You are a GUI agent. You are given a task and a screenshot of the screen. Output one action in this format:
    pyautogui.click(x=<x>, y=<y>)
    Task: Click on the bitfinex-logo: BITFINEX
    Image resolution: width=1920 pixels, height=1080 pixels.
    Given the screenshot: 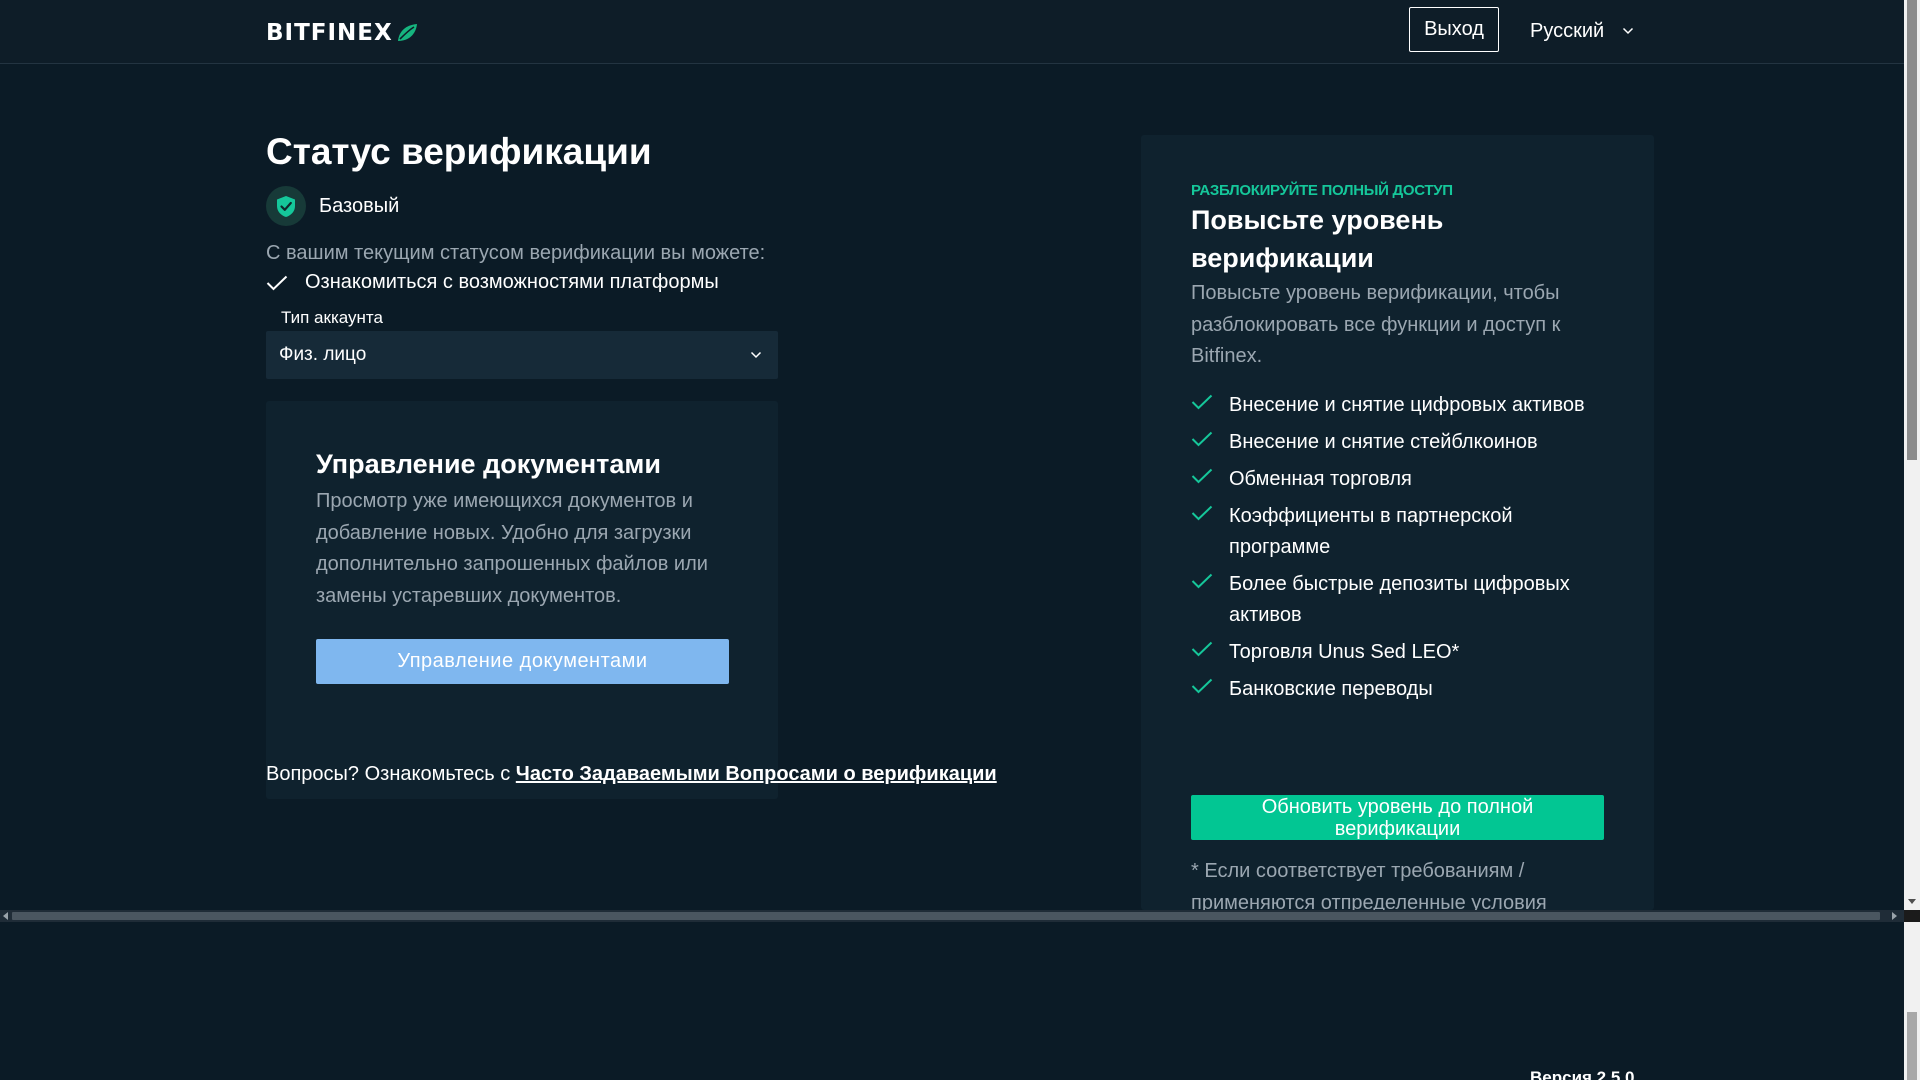 What is the action you would take?
    pyautogui.click(x=342, y=33)
    